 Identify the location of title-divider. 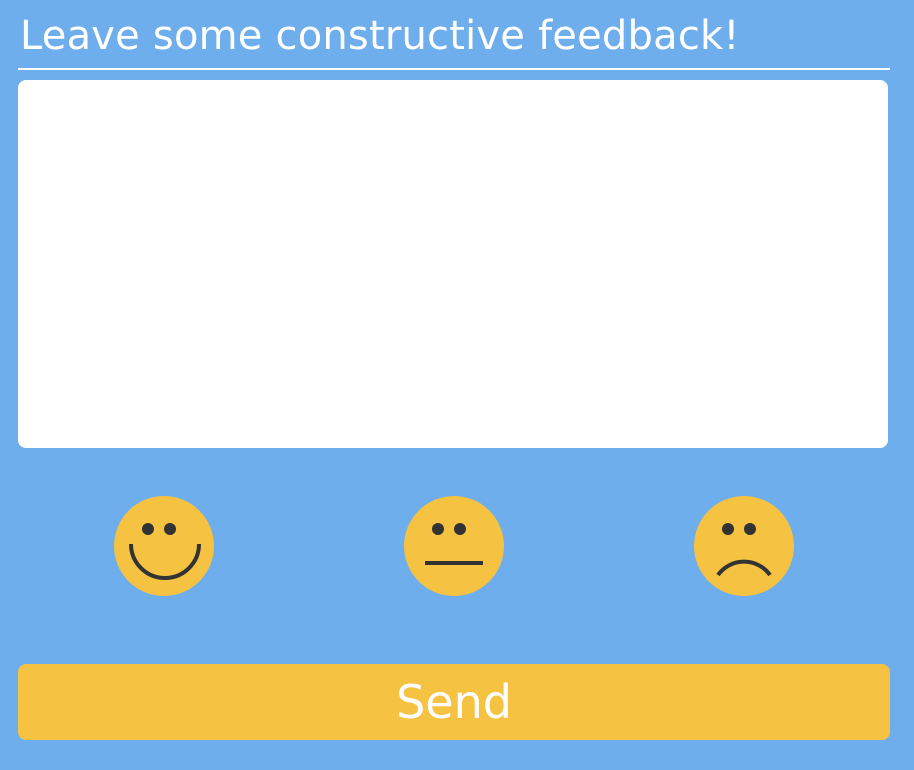
(454, 69).